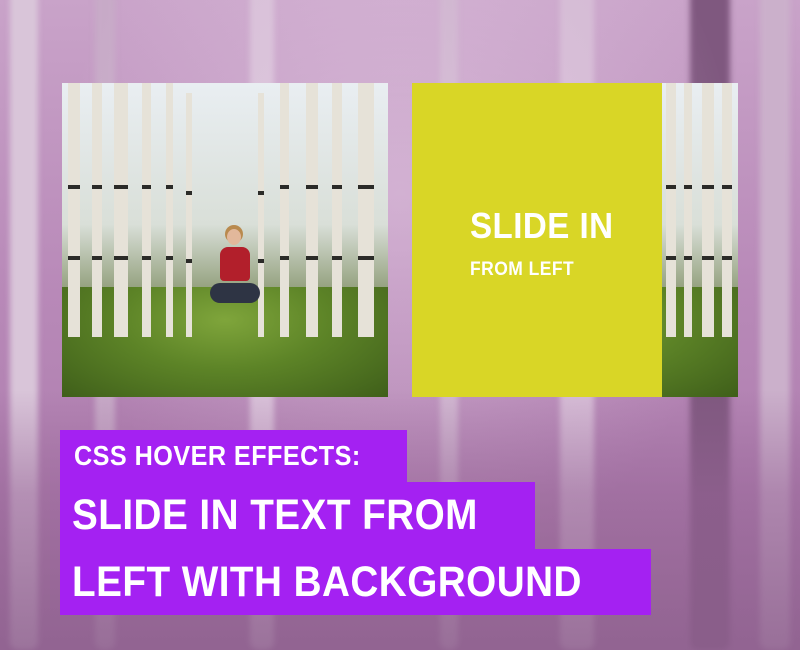 The width and height of the screenshot is (800, 650). I want to click on headline-kicker: CSS HOVER EFFECTS:, so click(233, 456).